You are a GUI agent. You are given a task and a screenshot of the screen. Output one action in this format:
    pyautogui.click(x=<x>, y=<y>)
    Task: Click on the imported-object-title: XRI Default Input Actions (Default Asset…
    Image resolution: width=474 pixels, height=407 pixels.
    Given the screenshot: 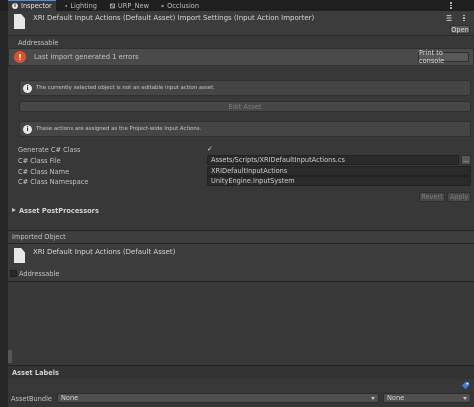 What is the action you would take?
    pyautogui.click(x=104, y=252)
    